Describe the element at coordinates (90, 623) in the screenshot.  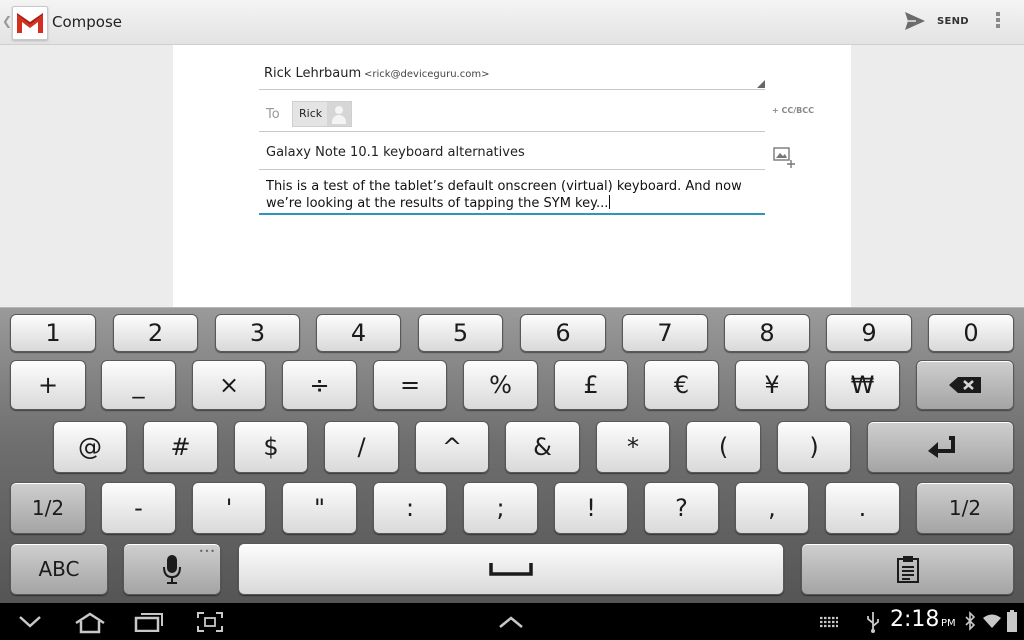
I see `home-icon` at that location.